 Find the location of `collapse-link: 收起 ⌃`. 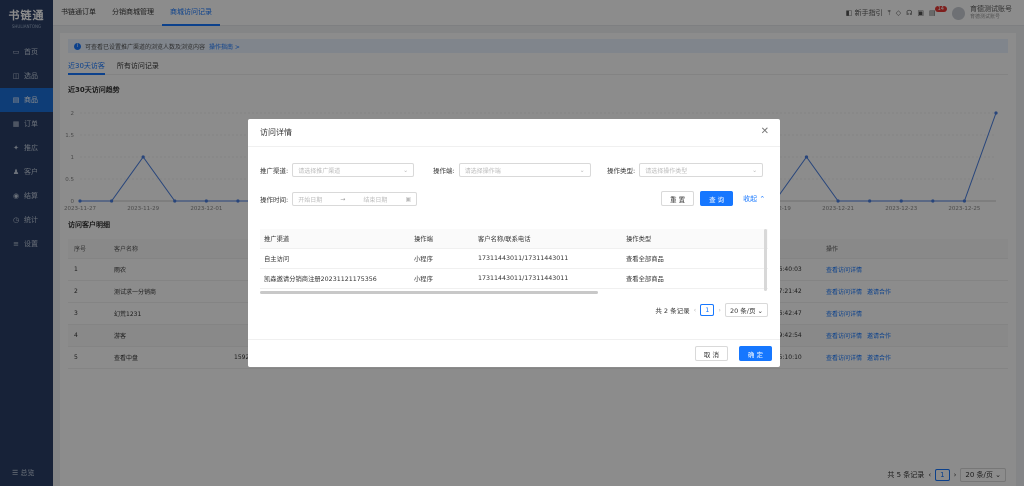

collapse-link: 收起 ⌃ is located at coordinates (754, 199).